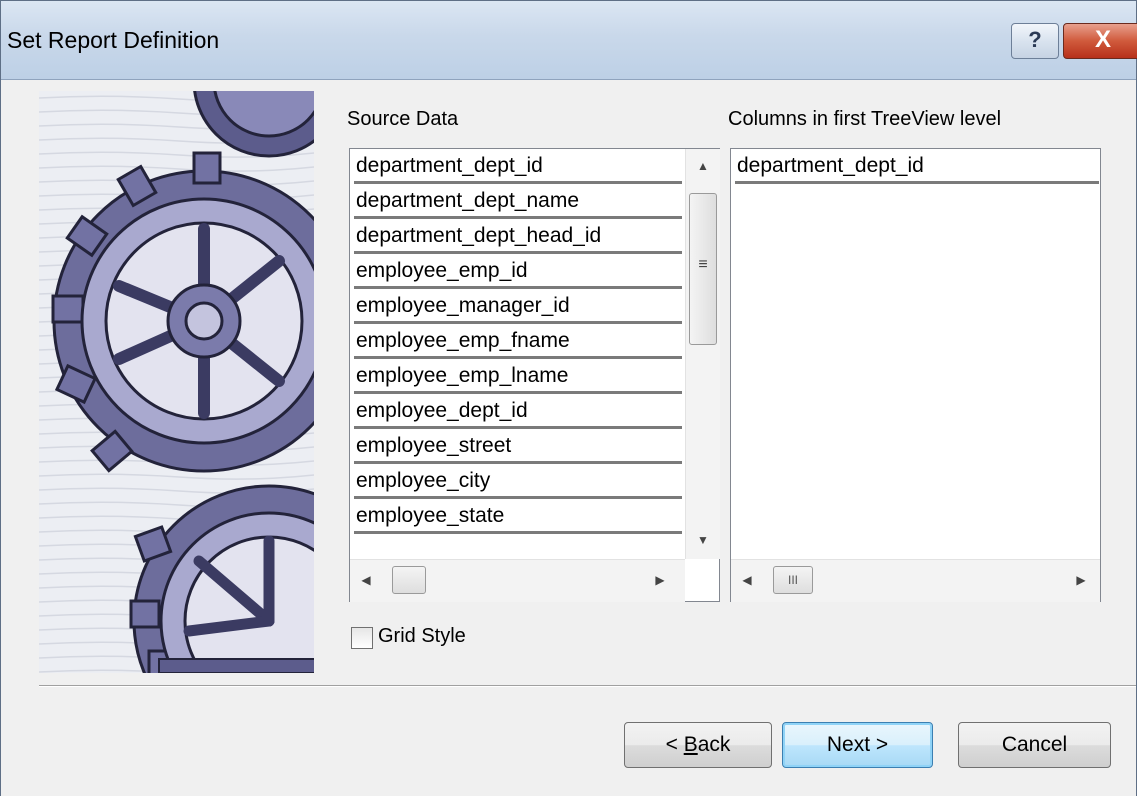 The height and width of the screenshot is (796, 1137). What do you see at coordinates (690, 744) in the screenshot?
I see `back-mnemonic: B` at bounding box center [690, 744].